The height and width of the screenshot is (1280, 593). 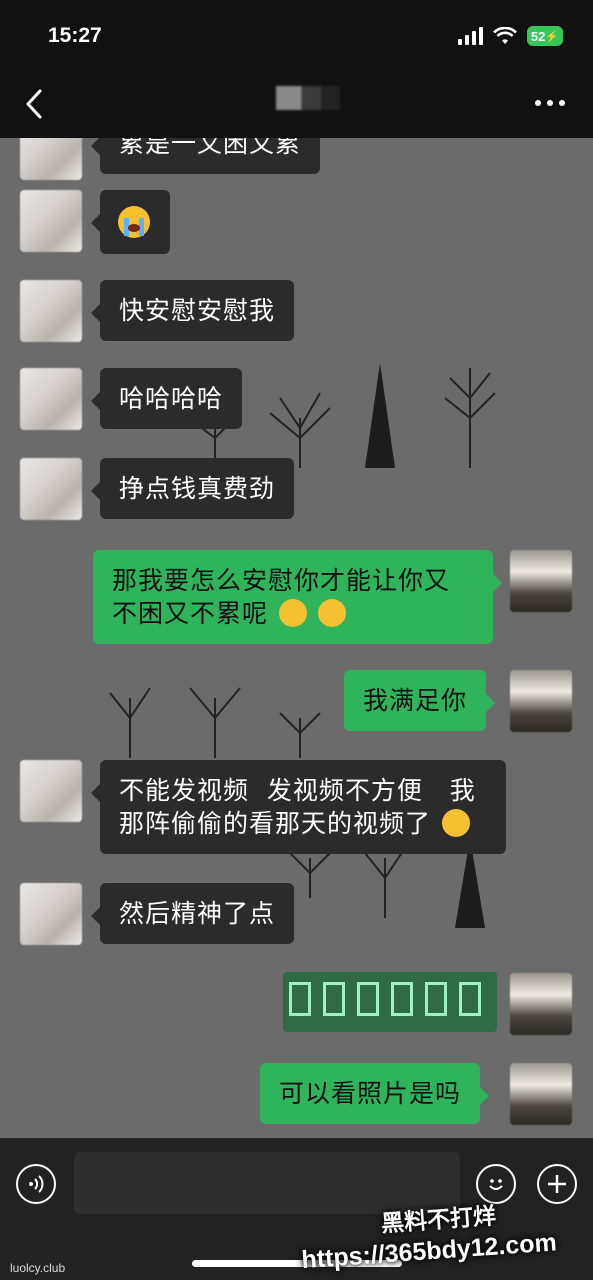 I want to click on message-text-line: 那阵偷偷的看那天的视频了, so click(x=275, y=823).